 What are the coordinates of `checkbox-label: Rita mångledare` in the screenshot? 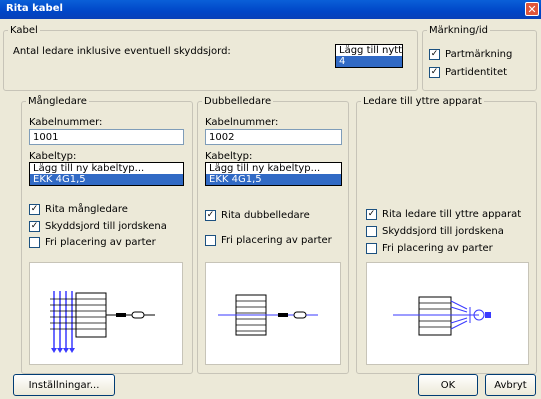 It's located at (86, 209).